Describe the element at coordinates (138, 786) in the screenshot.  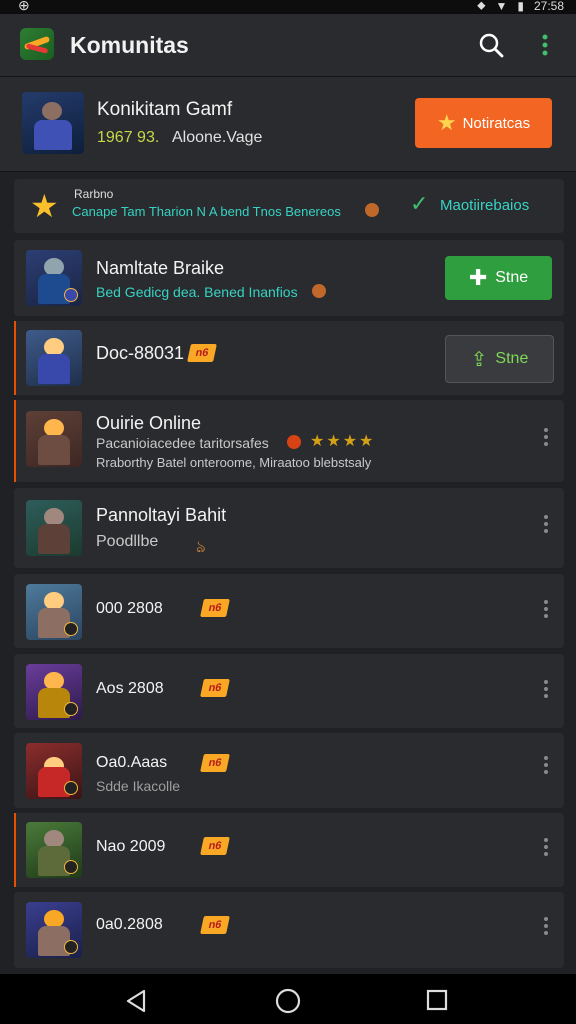
I see `item-subtitle: Sdde Ikacolle` at that location.